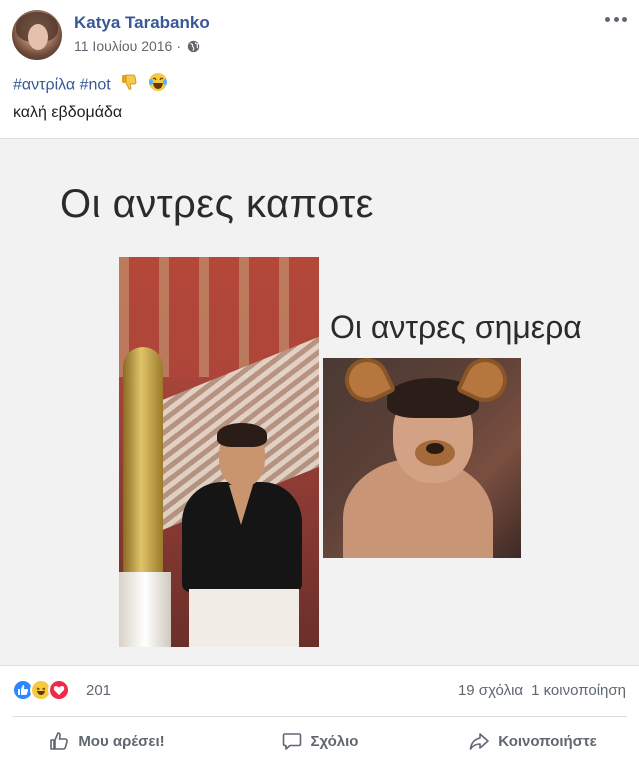 Image resolution: width=639 pixels, height=764 pixels. I want to click on golden-statue, so click(143, 462).